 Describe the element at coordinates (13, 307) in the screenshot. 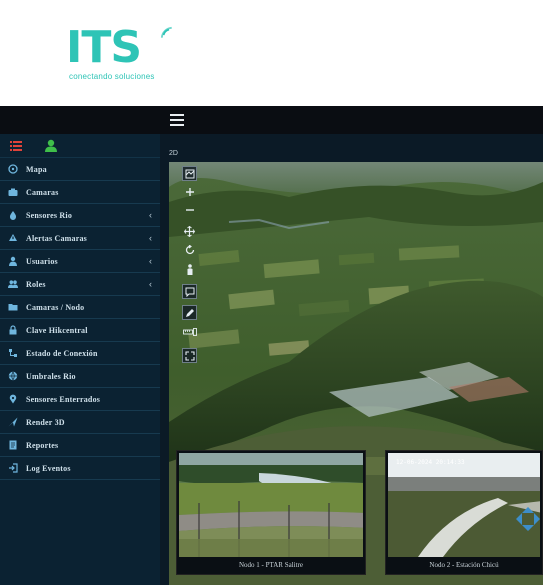

I see `folder-icon` at that location.